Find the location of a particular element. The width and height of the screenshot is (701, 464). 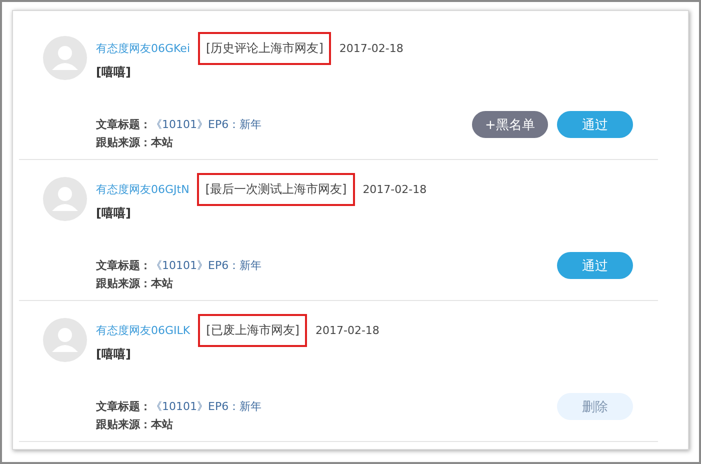

author-link: 有态度网友06GILK is located at coordinates (143, 330).